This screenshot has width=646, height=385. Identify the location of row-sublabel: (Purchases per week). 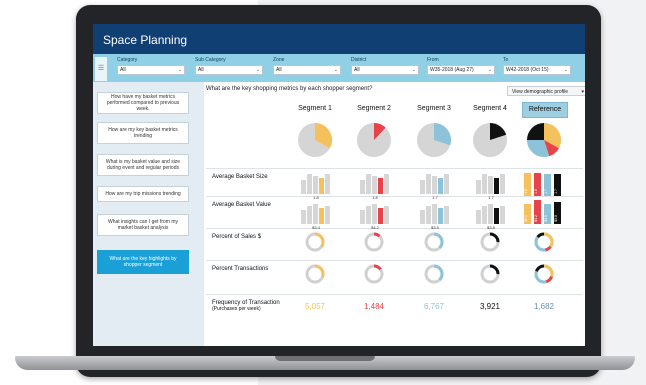
(236, 309).